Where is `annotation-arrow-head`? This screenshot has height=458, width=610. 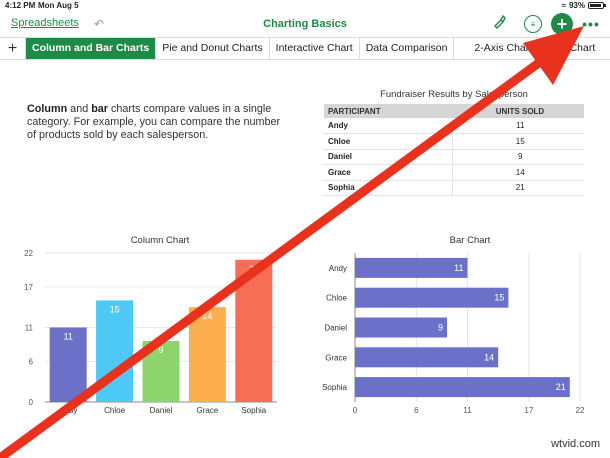
annotation-arrow-head is located at coordinates (553, 55).